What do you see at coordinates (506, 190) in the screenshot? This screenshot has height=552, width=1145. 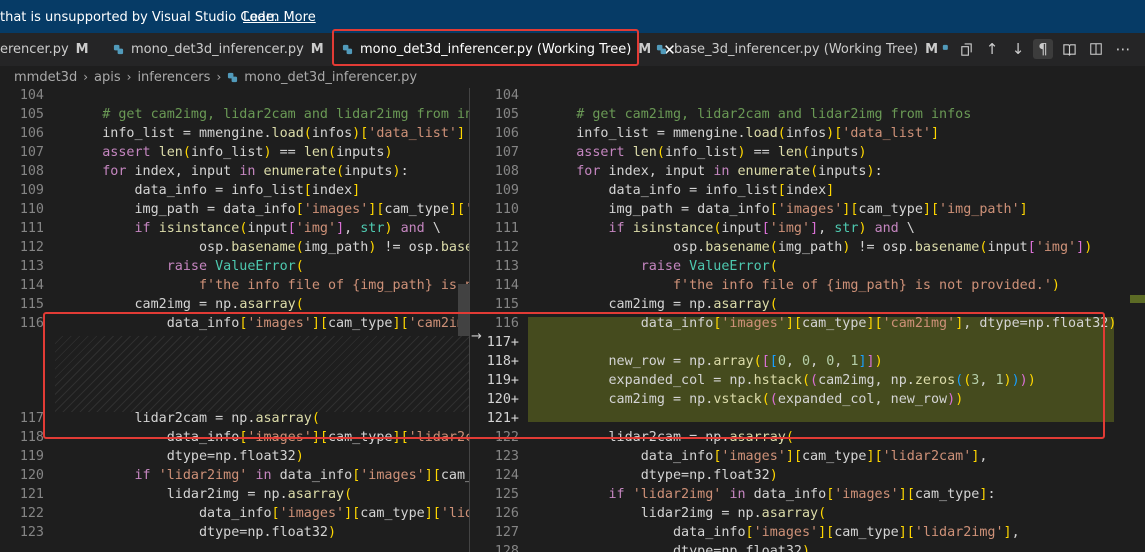 I see `line-number: 109` at bounding box center [506, 190].